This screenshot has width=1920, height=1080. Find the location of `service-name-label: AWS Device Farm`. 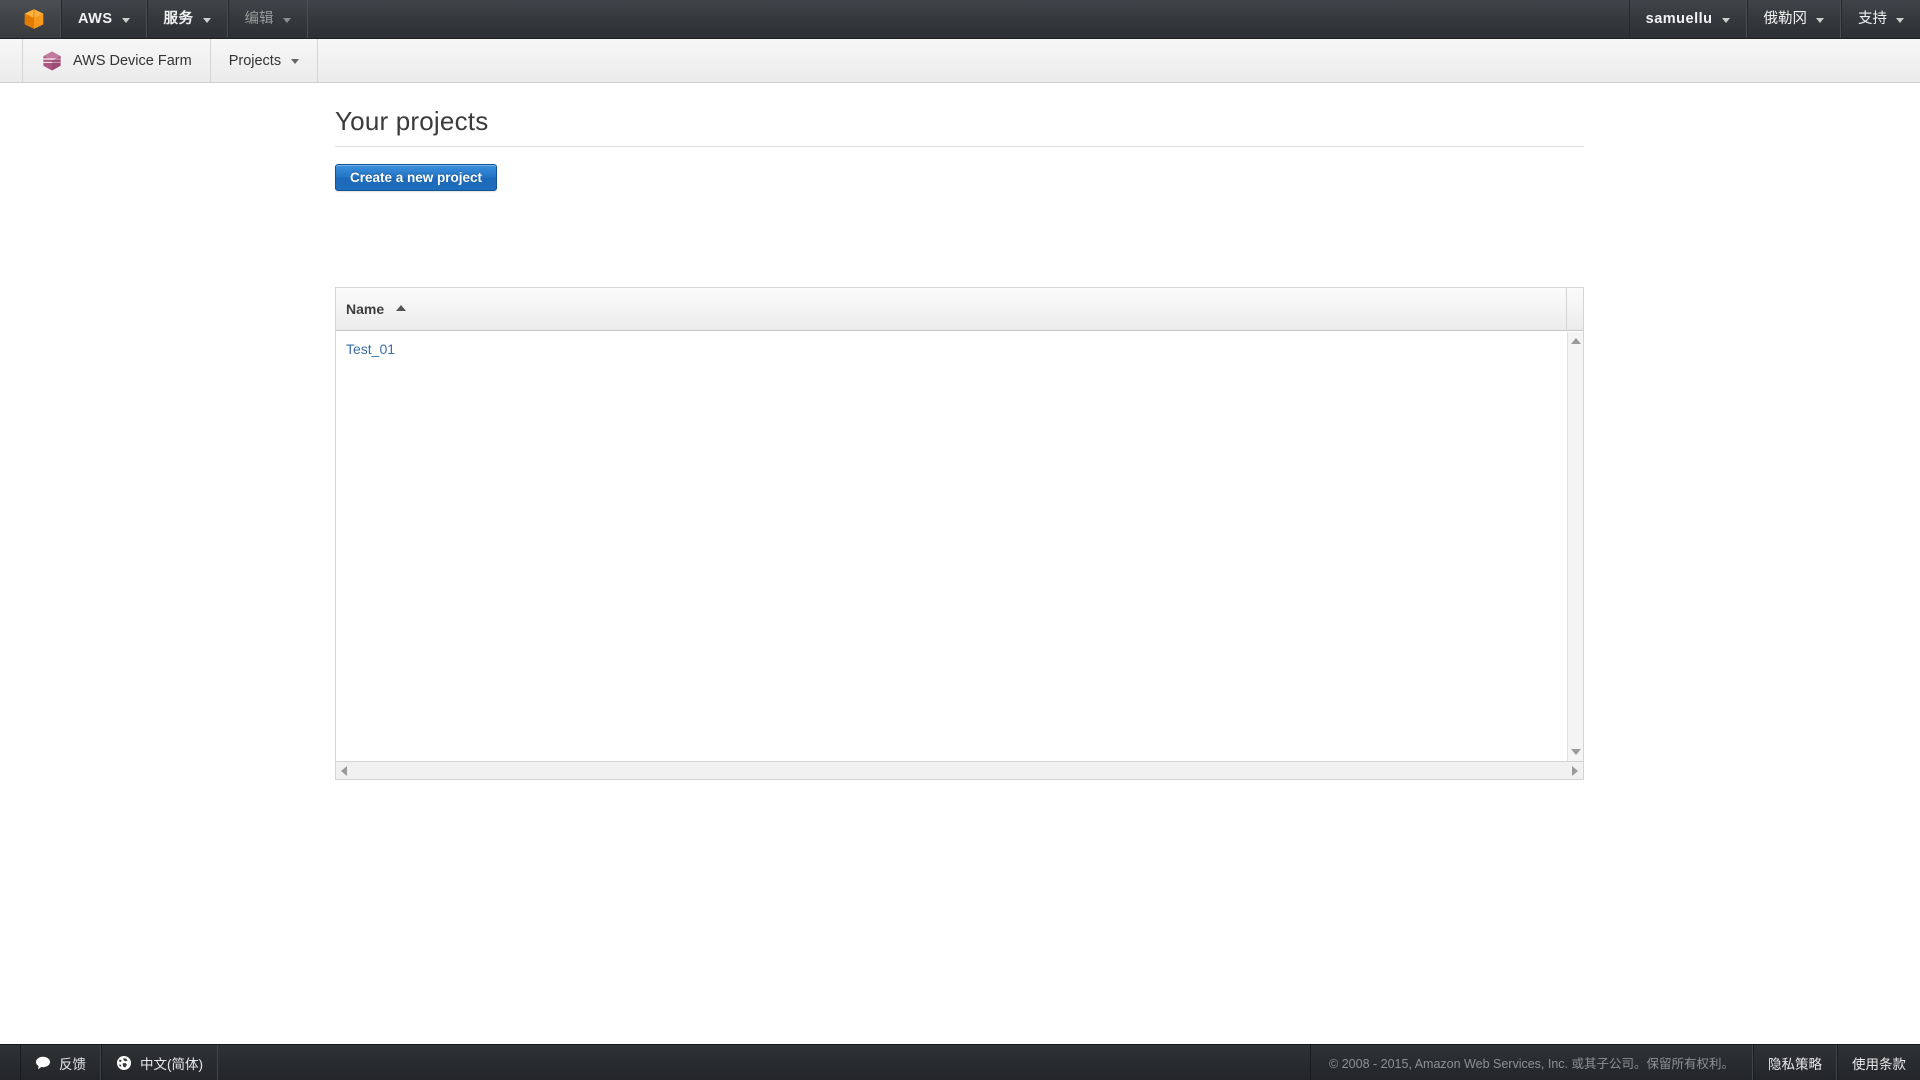

service-name-label: AWS Device Farm is located at coordinates (132, 60).